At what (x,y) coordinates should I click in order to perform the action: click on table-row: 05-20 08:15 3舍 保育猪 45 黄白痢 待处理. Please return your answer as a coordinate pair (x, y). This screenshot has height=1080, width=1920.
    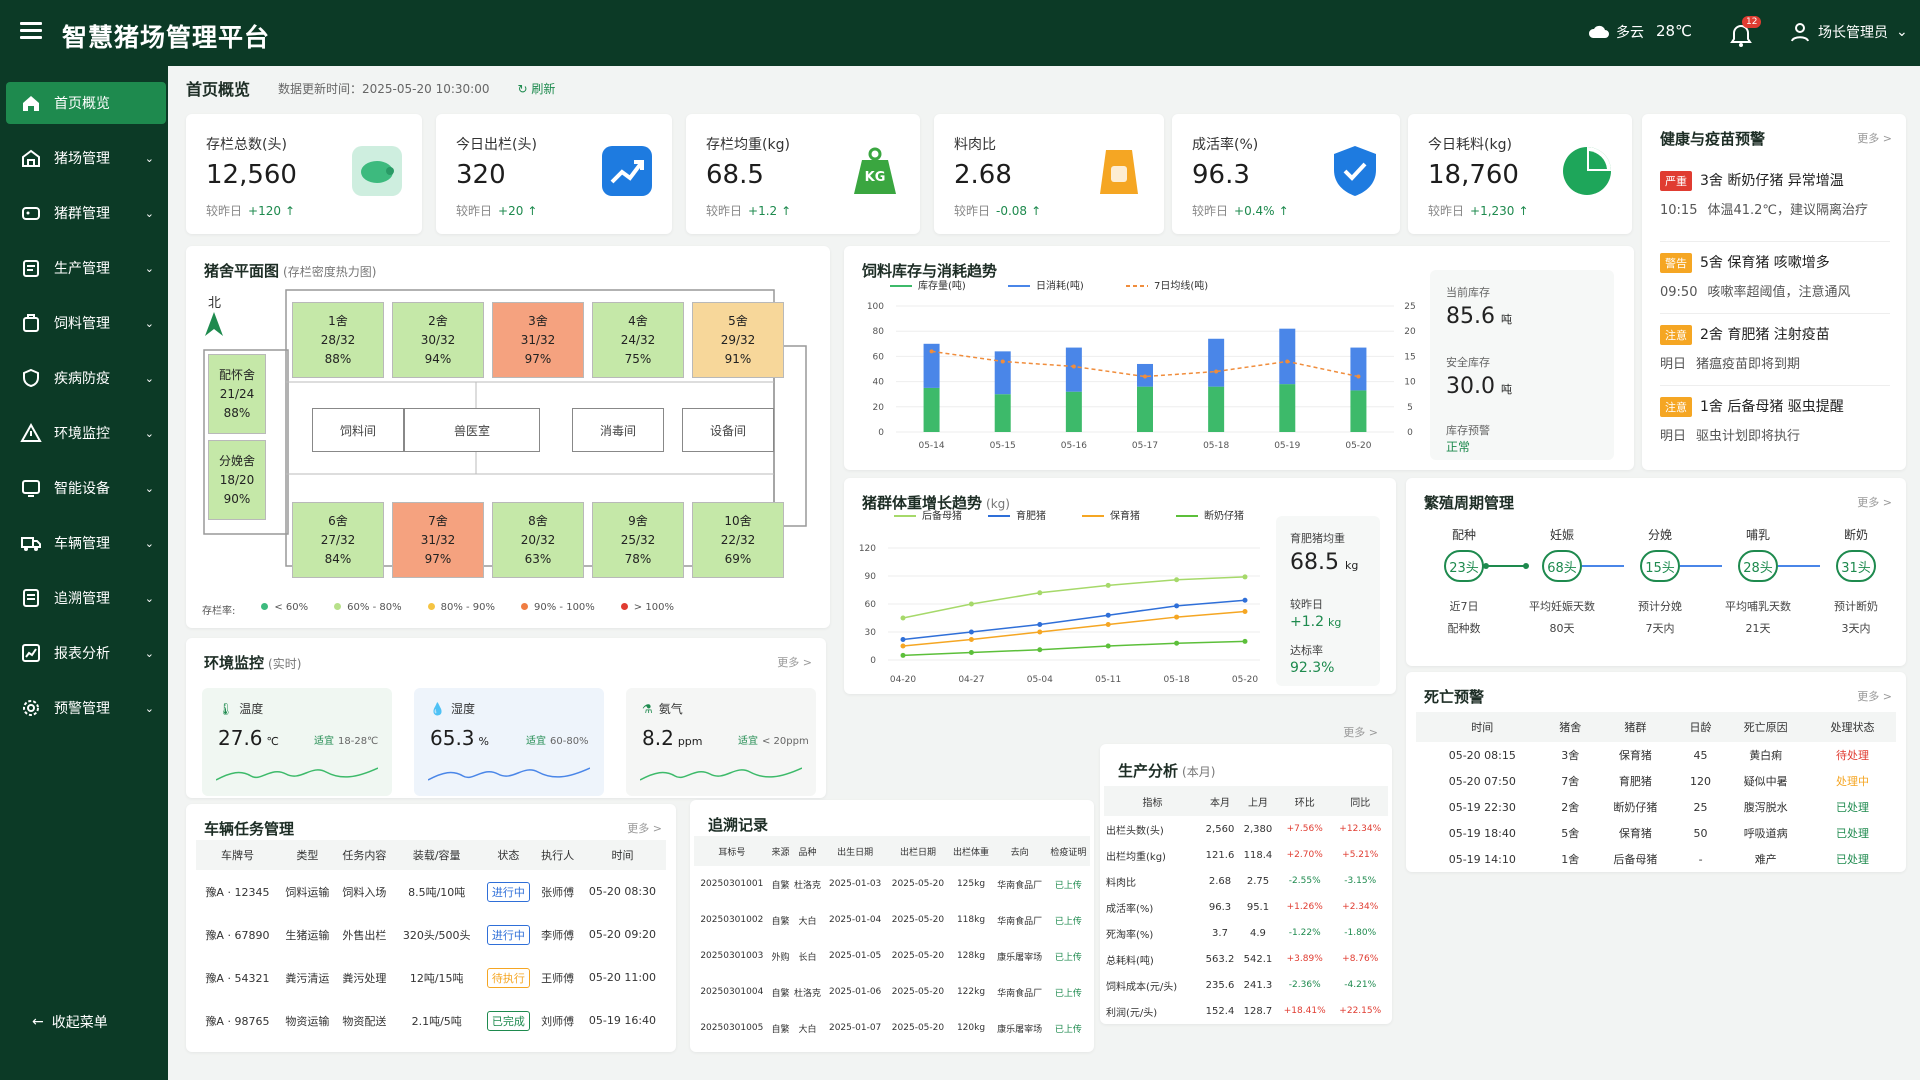
    Looking at the image, I should click on (1656, 755).